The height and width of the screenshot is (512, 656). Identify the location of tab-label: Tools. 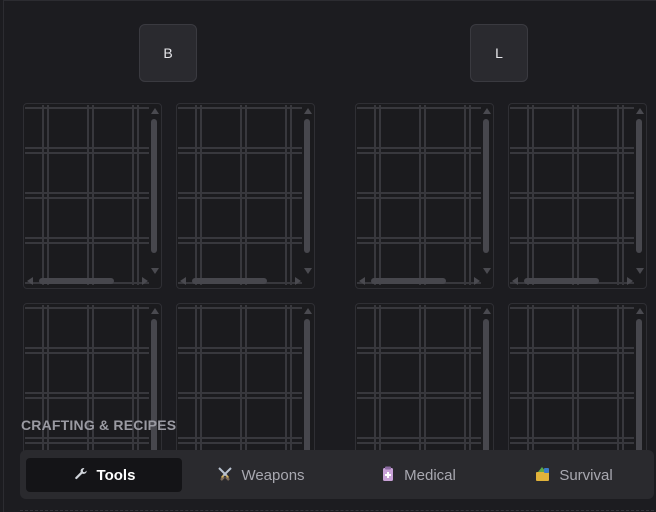
(116, 475).